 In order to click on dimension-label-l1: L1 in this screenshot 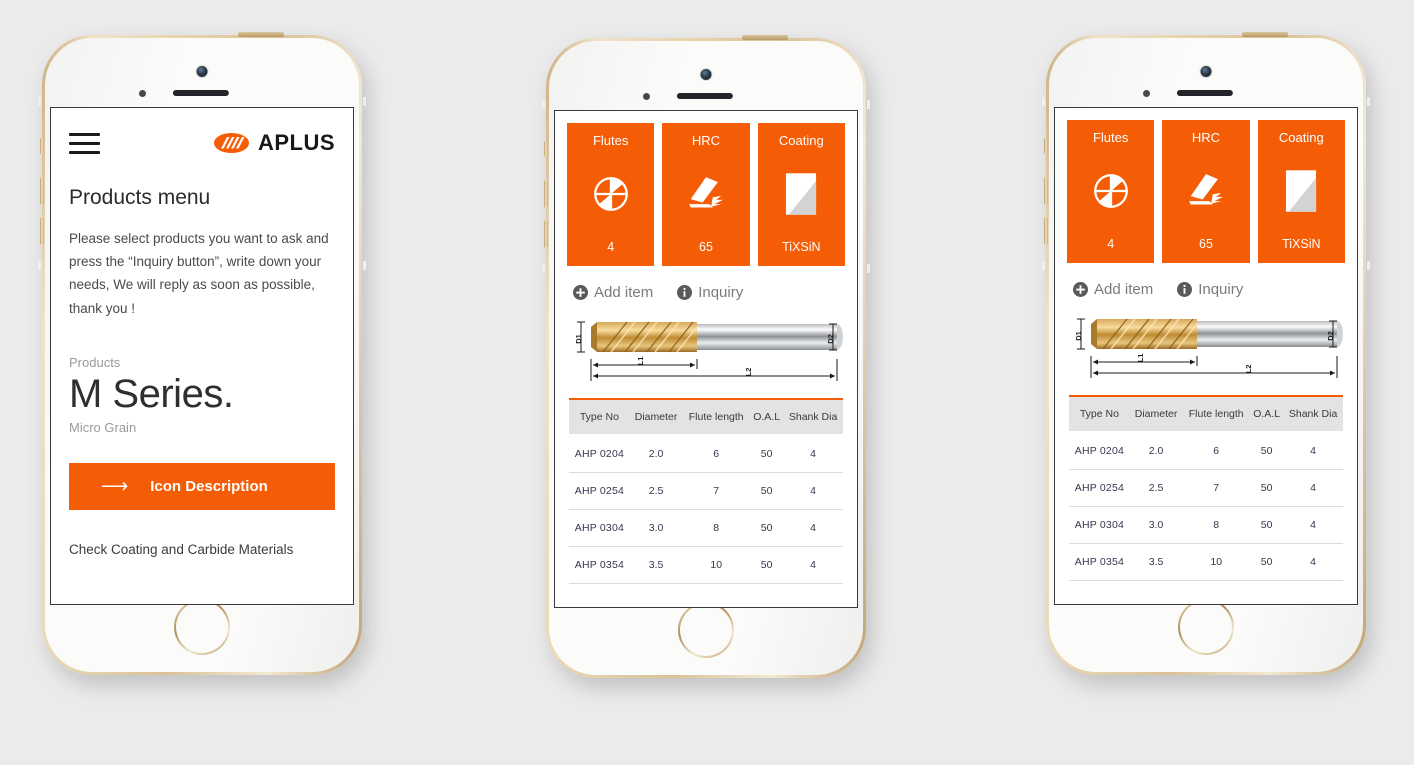, I will do `click(640, 361)`.